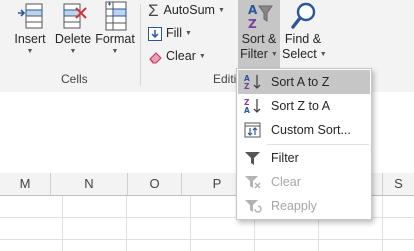 This screenshot has height=251, width=414. What do you see at coordinates (73, 39) in the screenshot?
I see `delete-label: Delete` at bounding box center [73, 39].